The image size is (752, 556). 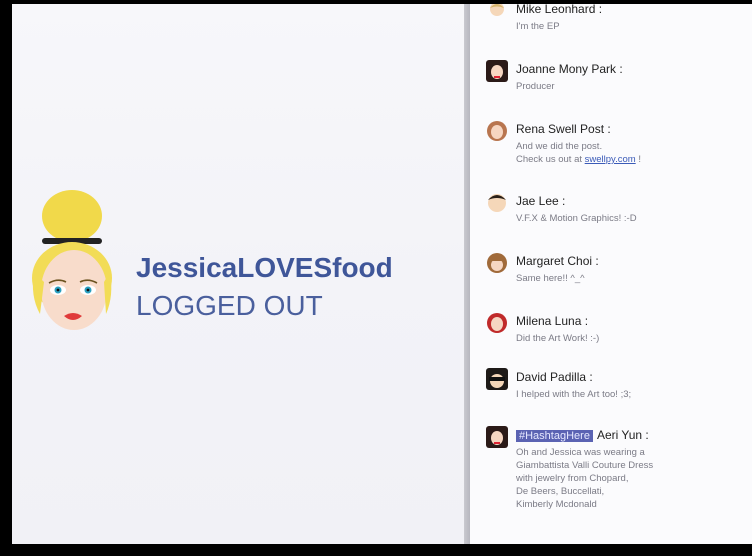 What do you see at coordinates (558, 338) in the screenshot?
I see `message-text: Did the Art Work! :-)` at bounding box center [558, 338].